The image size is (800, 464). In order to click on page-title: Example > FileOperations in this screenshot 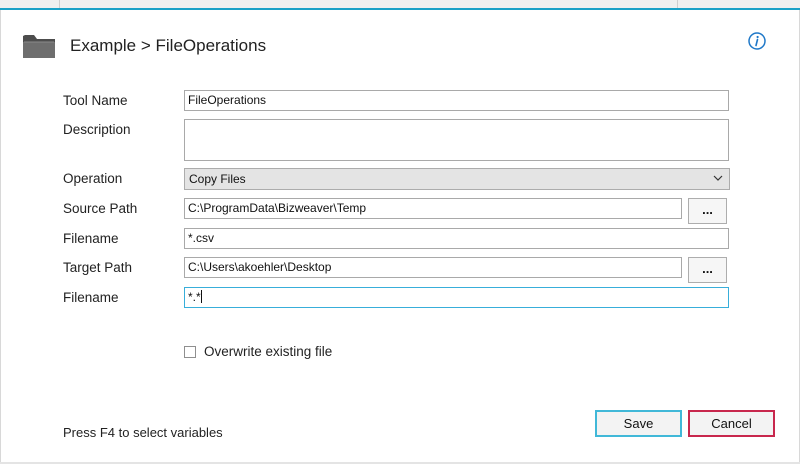, I will do `click(168, 45)`.